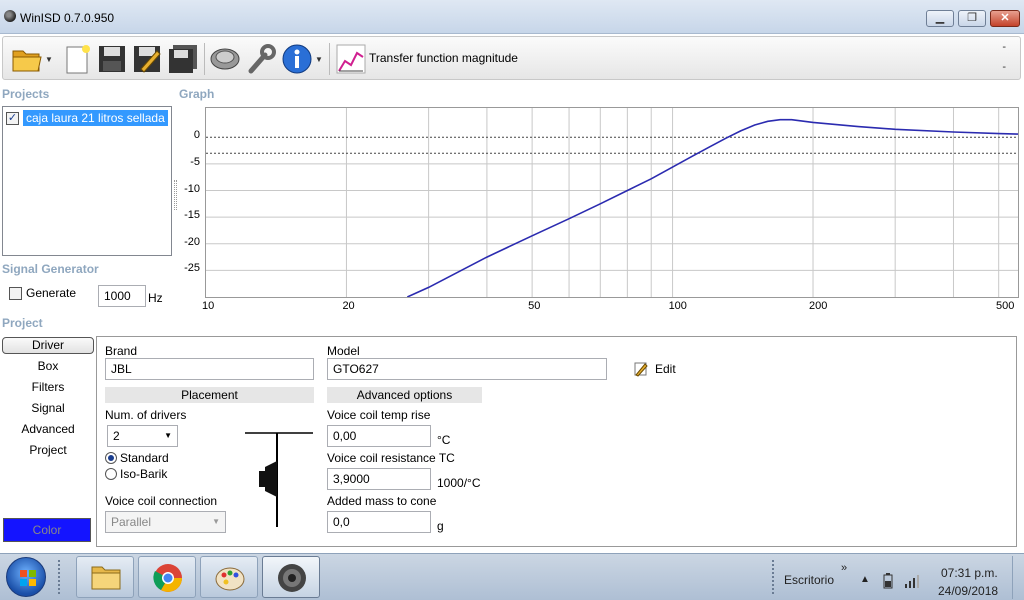  I want to click on brand-input: JBL, so click(209, 369).